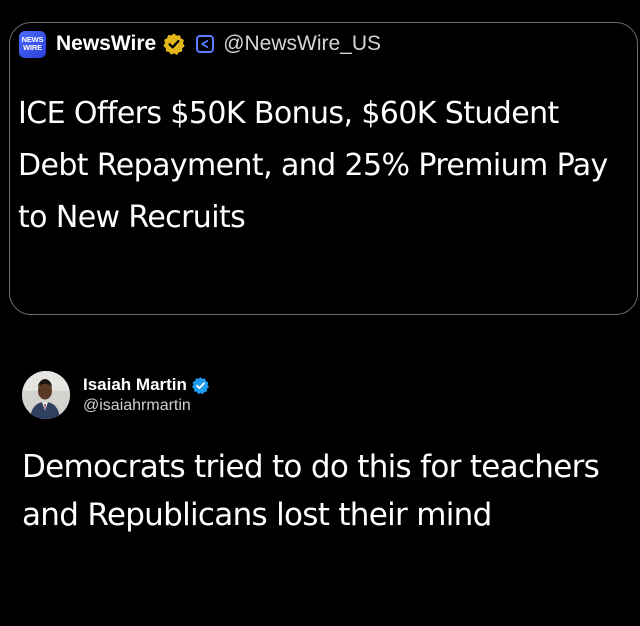 This screenshot has height=626, width=640. What do you see at coordinates (106, 44) in the screenshot?
I see `quoted-account-name: NewsWire` at bounding box center [106, 44].